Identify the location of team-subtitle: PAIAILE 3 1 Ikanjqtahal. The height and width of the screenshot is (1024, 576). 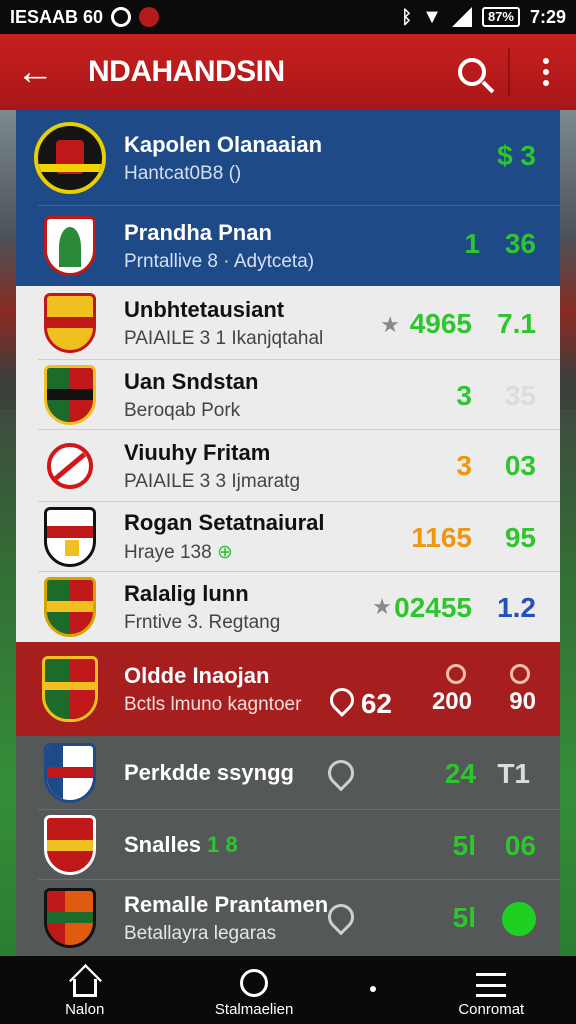
(224, 338).